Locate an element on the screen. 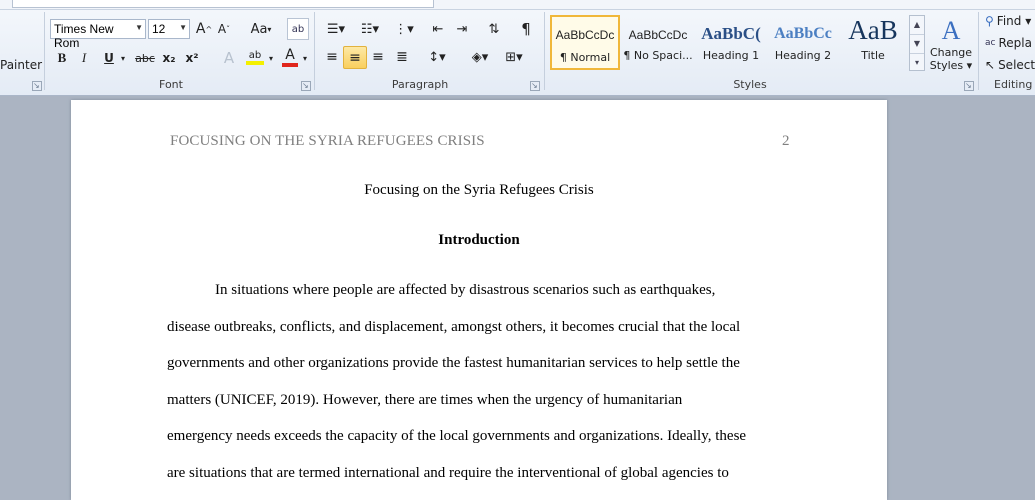  clipboard-launcher-icon: ↘ is located at coordinates (37, 86).